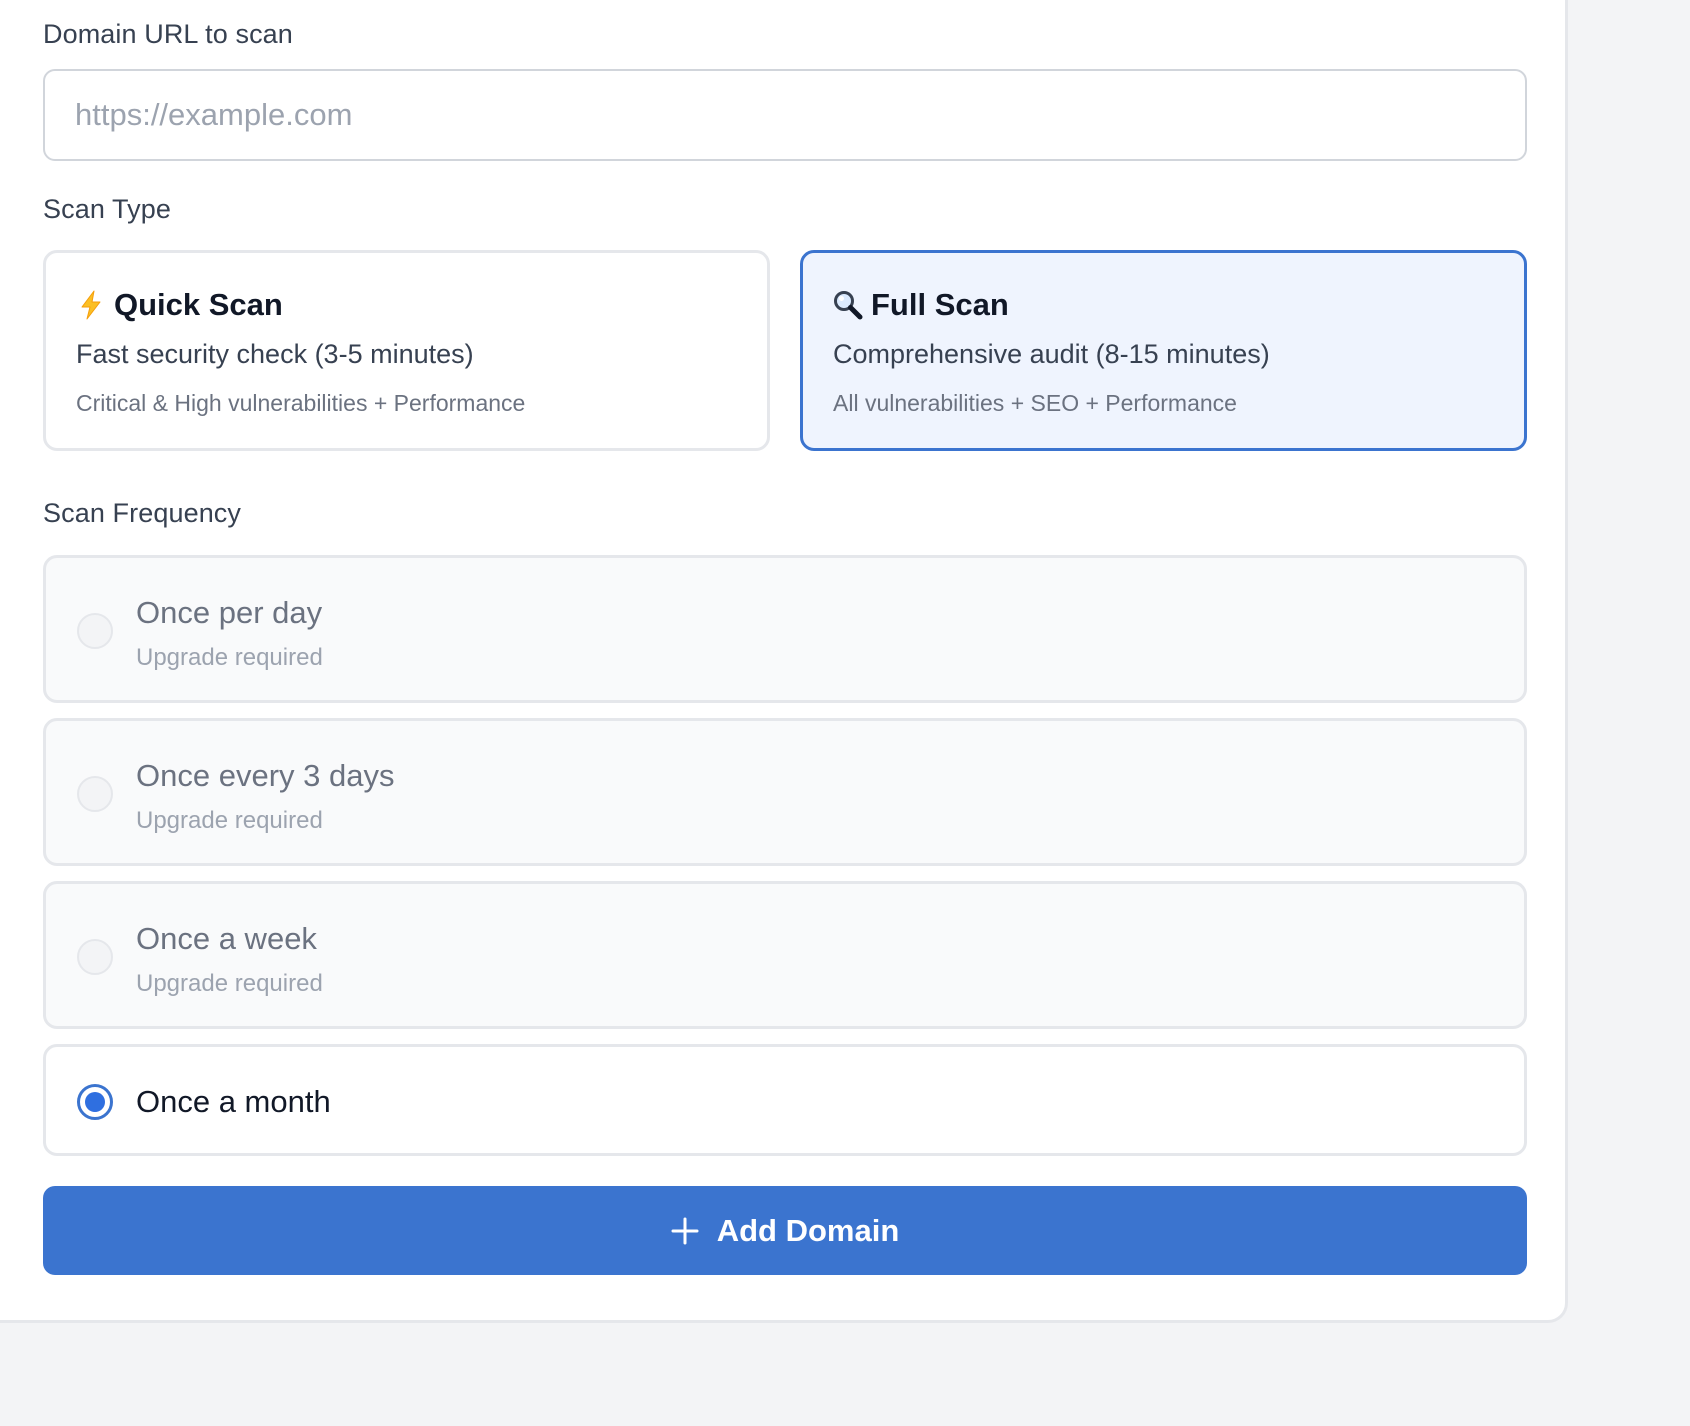 The height and width of the screenshot is (1426, 1690). Describe the element at coordinates (785, 792) in the screenshot. I see `frequency-option-3-days: Once every 3 days Upgrade required` at that location.